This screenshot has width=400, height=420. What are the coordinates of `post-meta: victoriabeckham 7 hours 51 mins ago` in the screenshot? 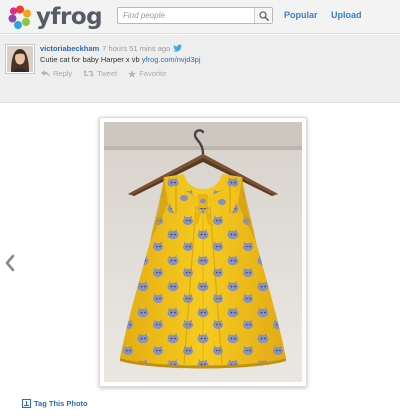 It's located at (111, 49).